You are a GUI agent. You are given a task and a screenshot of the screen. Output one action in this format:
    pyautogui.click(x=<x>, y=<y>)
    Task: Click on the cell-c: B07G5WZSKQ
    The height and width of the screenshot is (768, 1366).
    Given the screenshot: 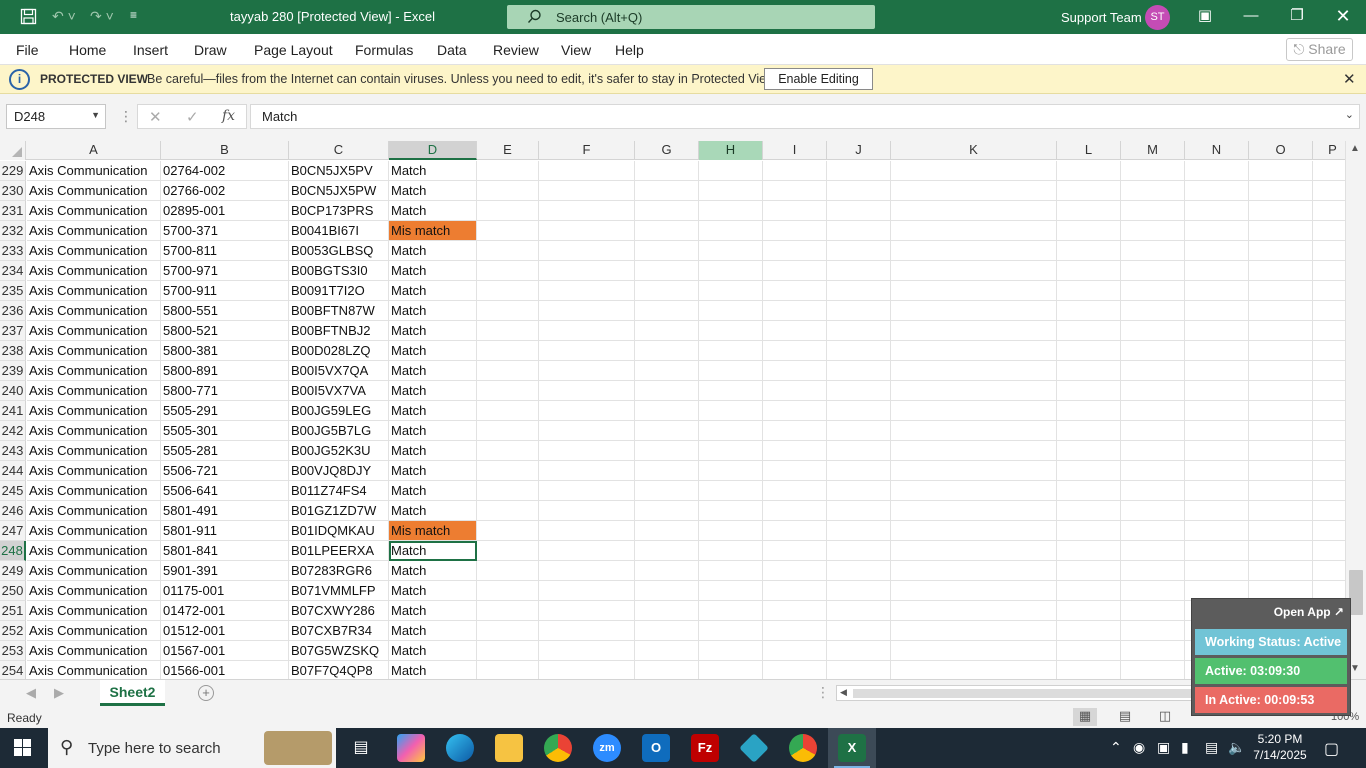 What is the action you would take?
    pyautogui.click(x=339, y=651)
    